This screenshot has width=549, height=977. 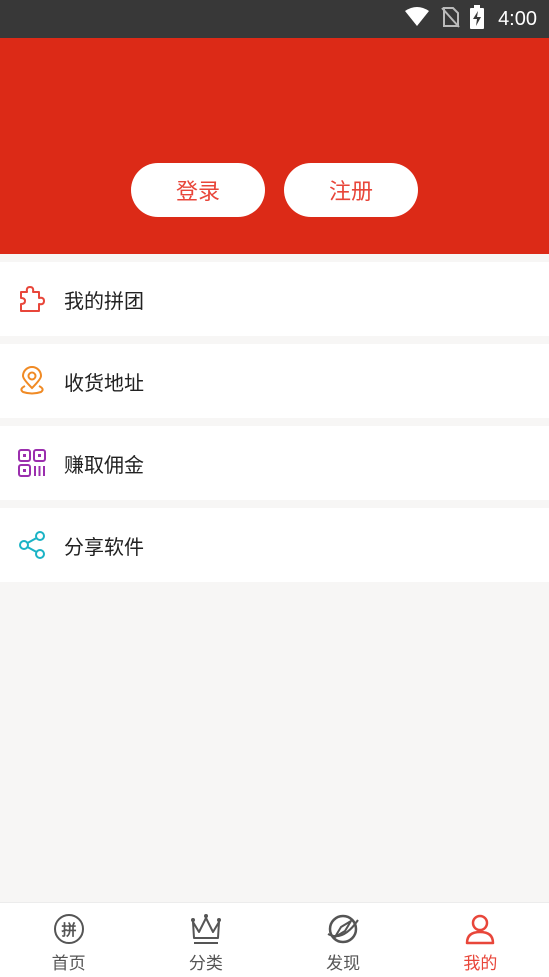 I want to click on menu-item-my-group-buys: 我的拼团, so click(x=274, y=299).